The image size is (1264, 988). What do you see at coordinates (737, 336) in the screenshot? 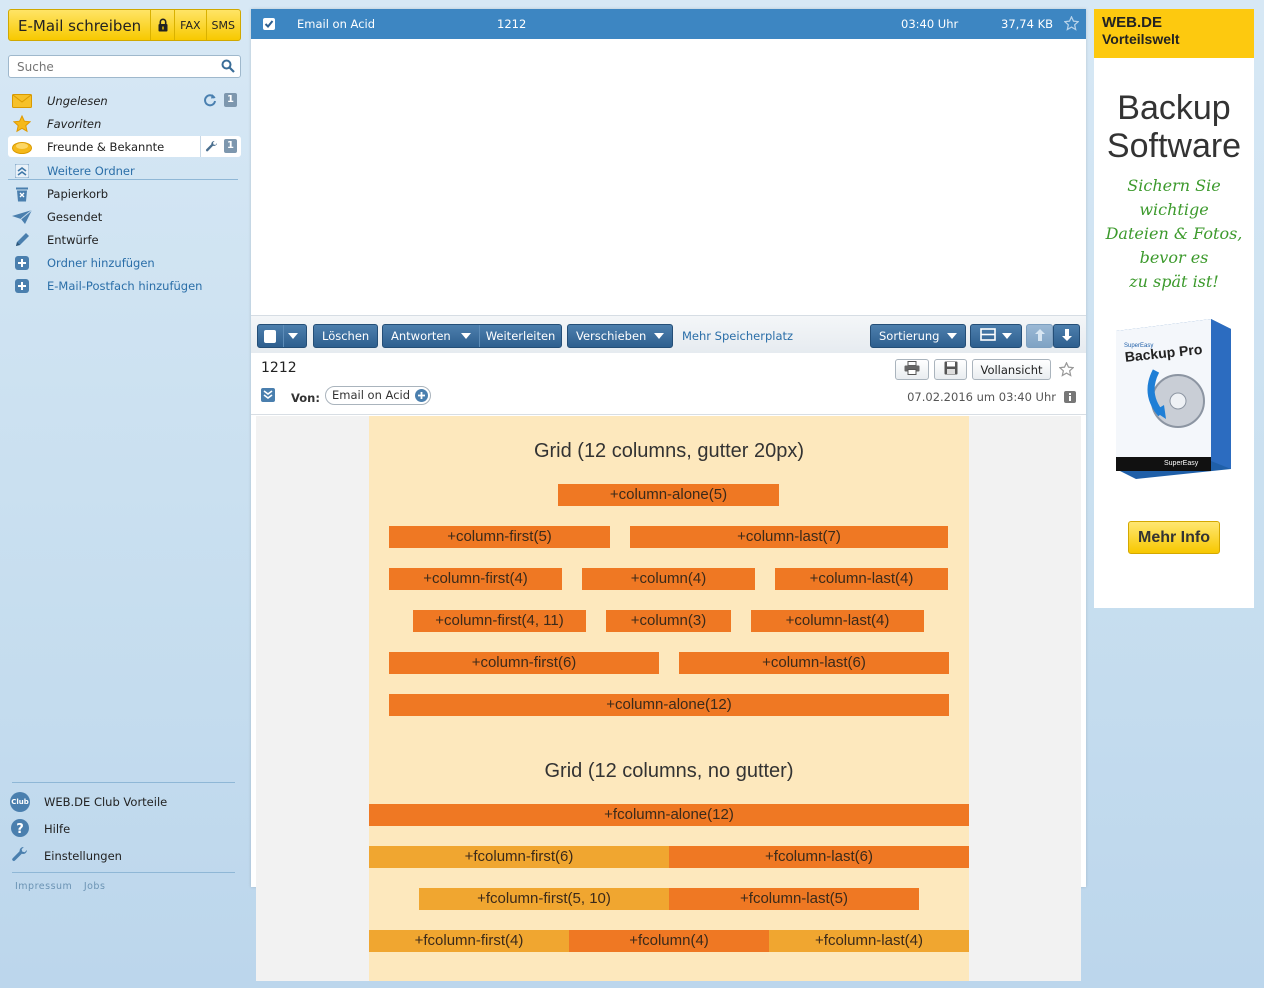
I see `more-storage-link: Mehr Speicherplatz` at bounding box center [737, 336].